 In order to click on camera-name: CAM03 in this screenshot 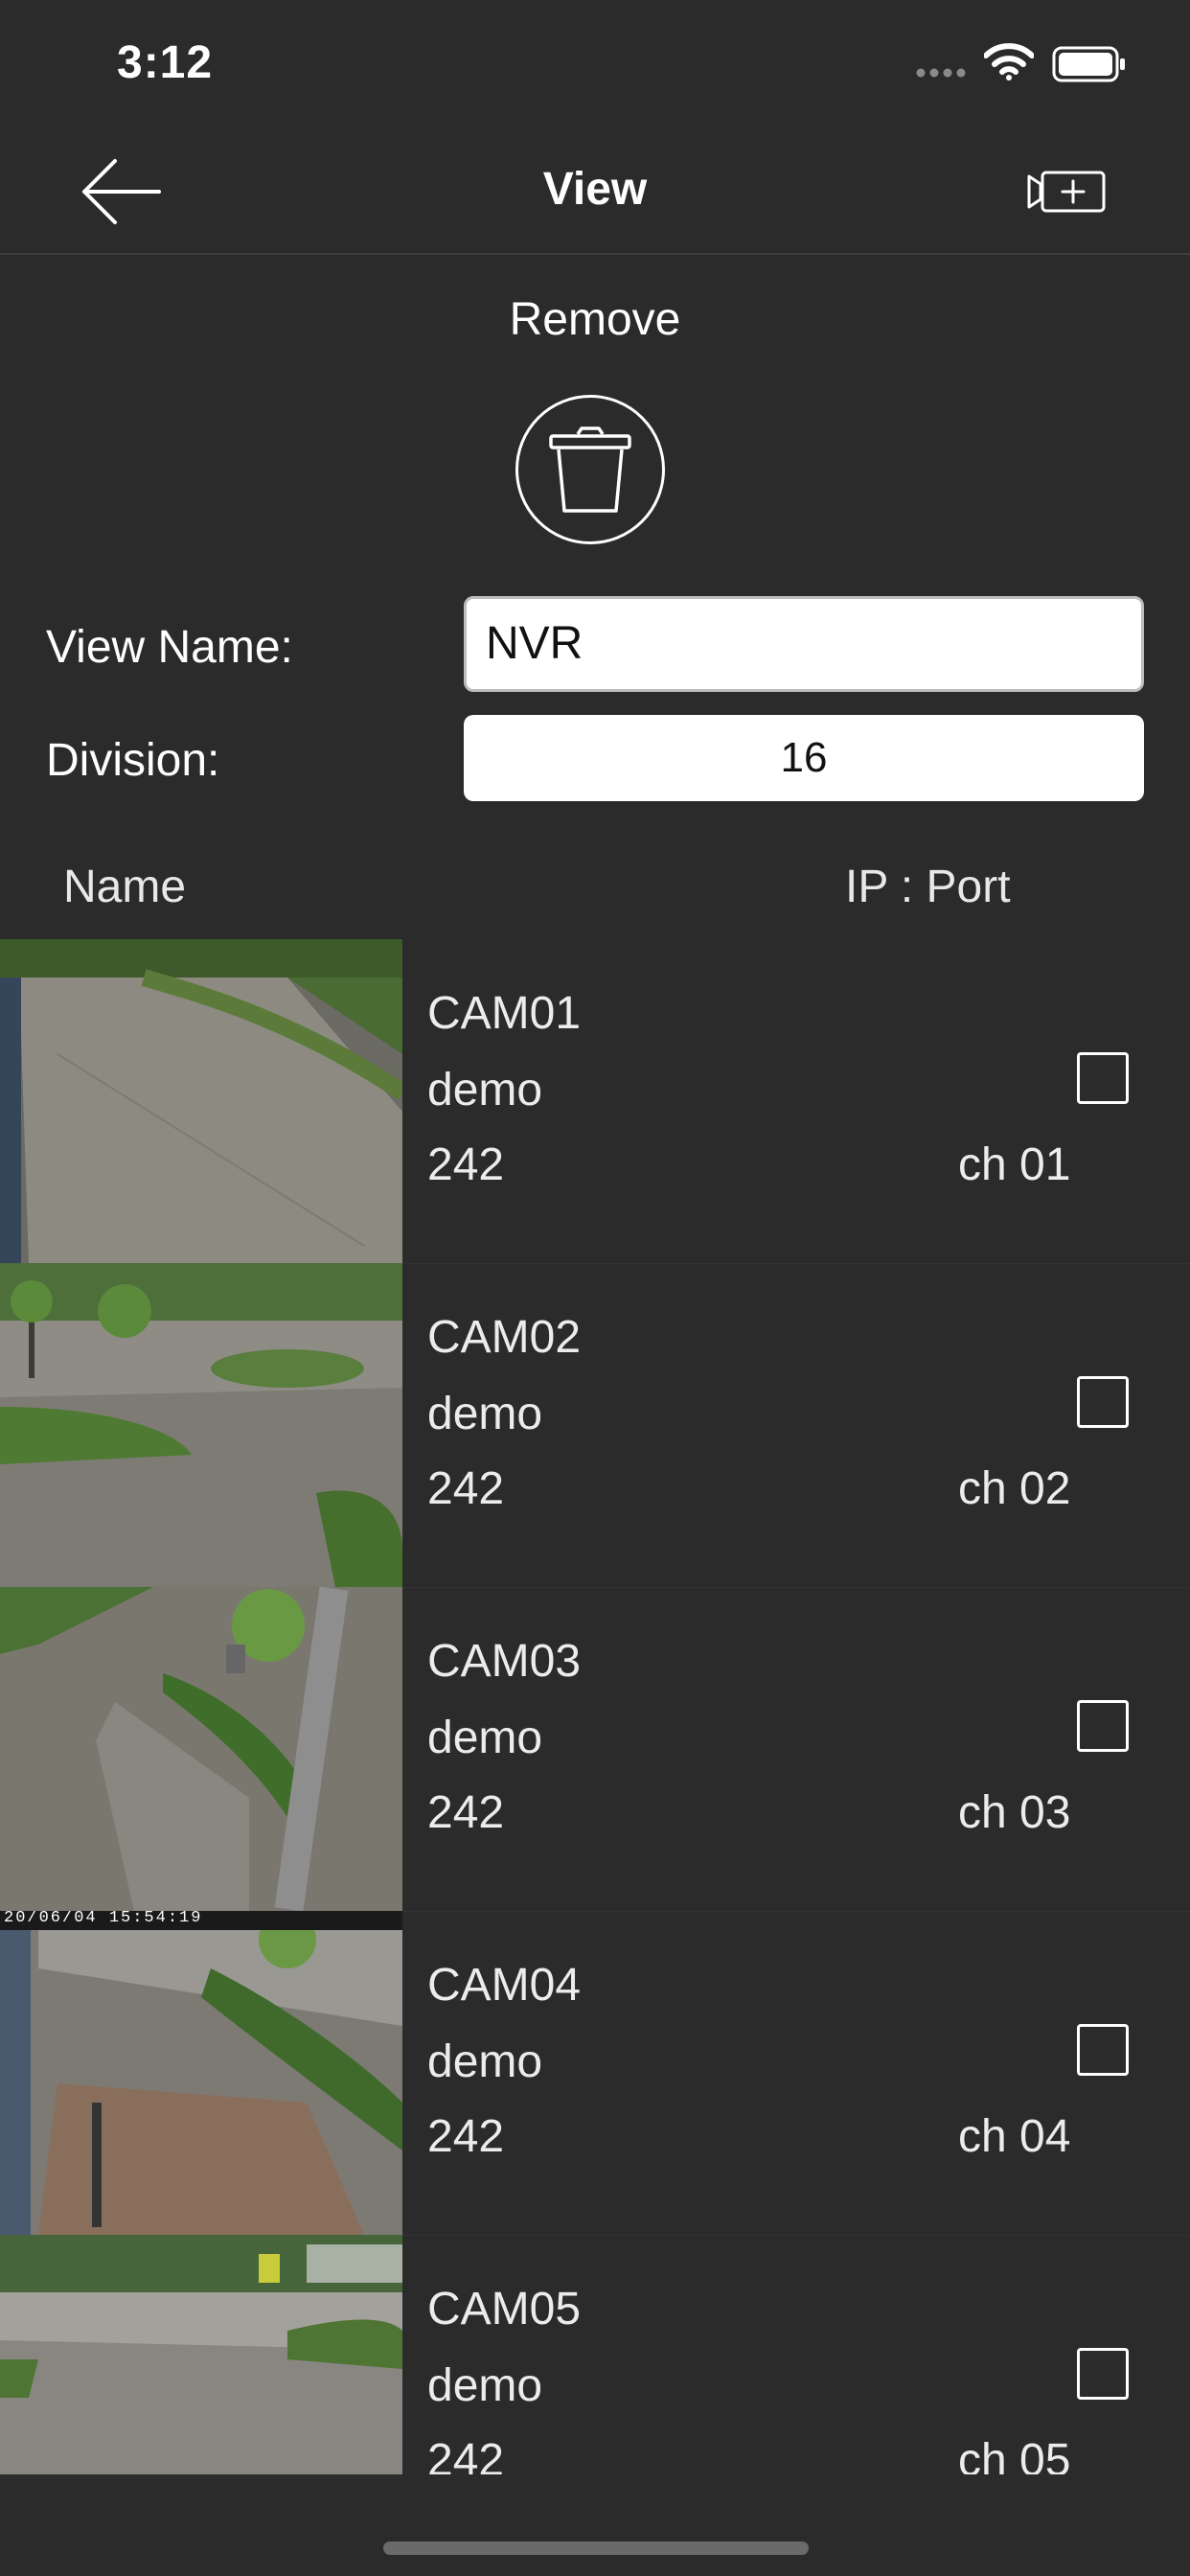, I will do `click(505, 1661)`.